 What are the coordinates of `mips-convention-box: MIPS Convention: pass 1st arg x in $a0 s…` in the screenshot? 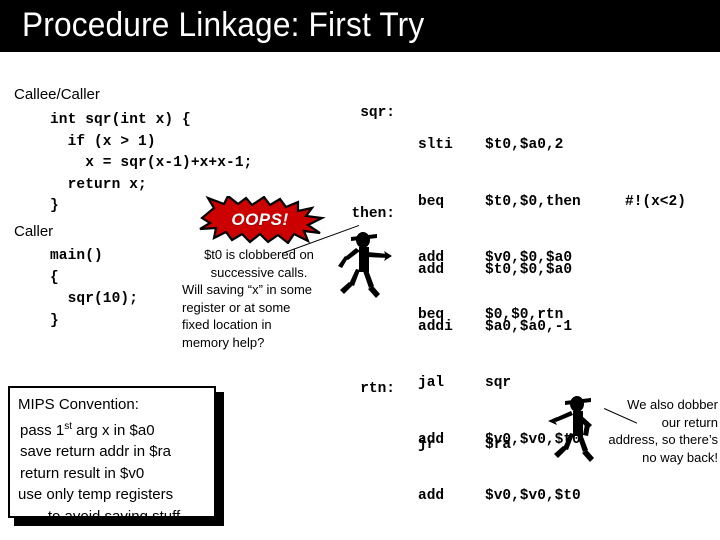 It's located at (112, 455).